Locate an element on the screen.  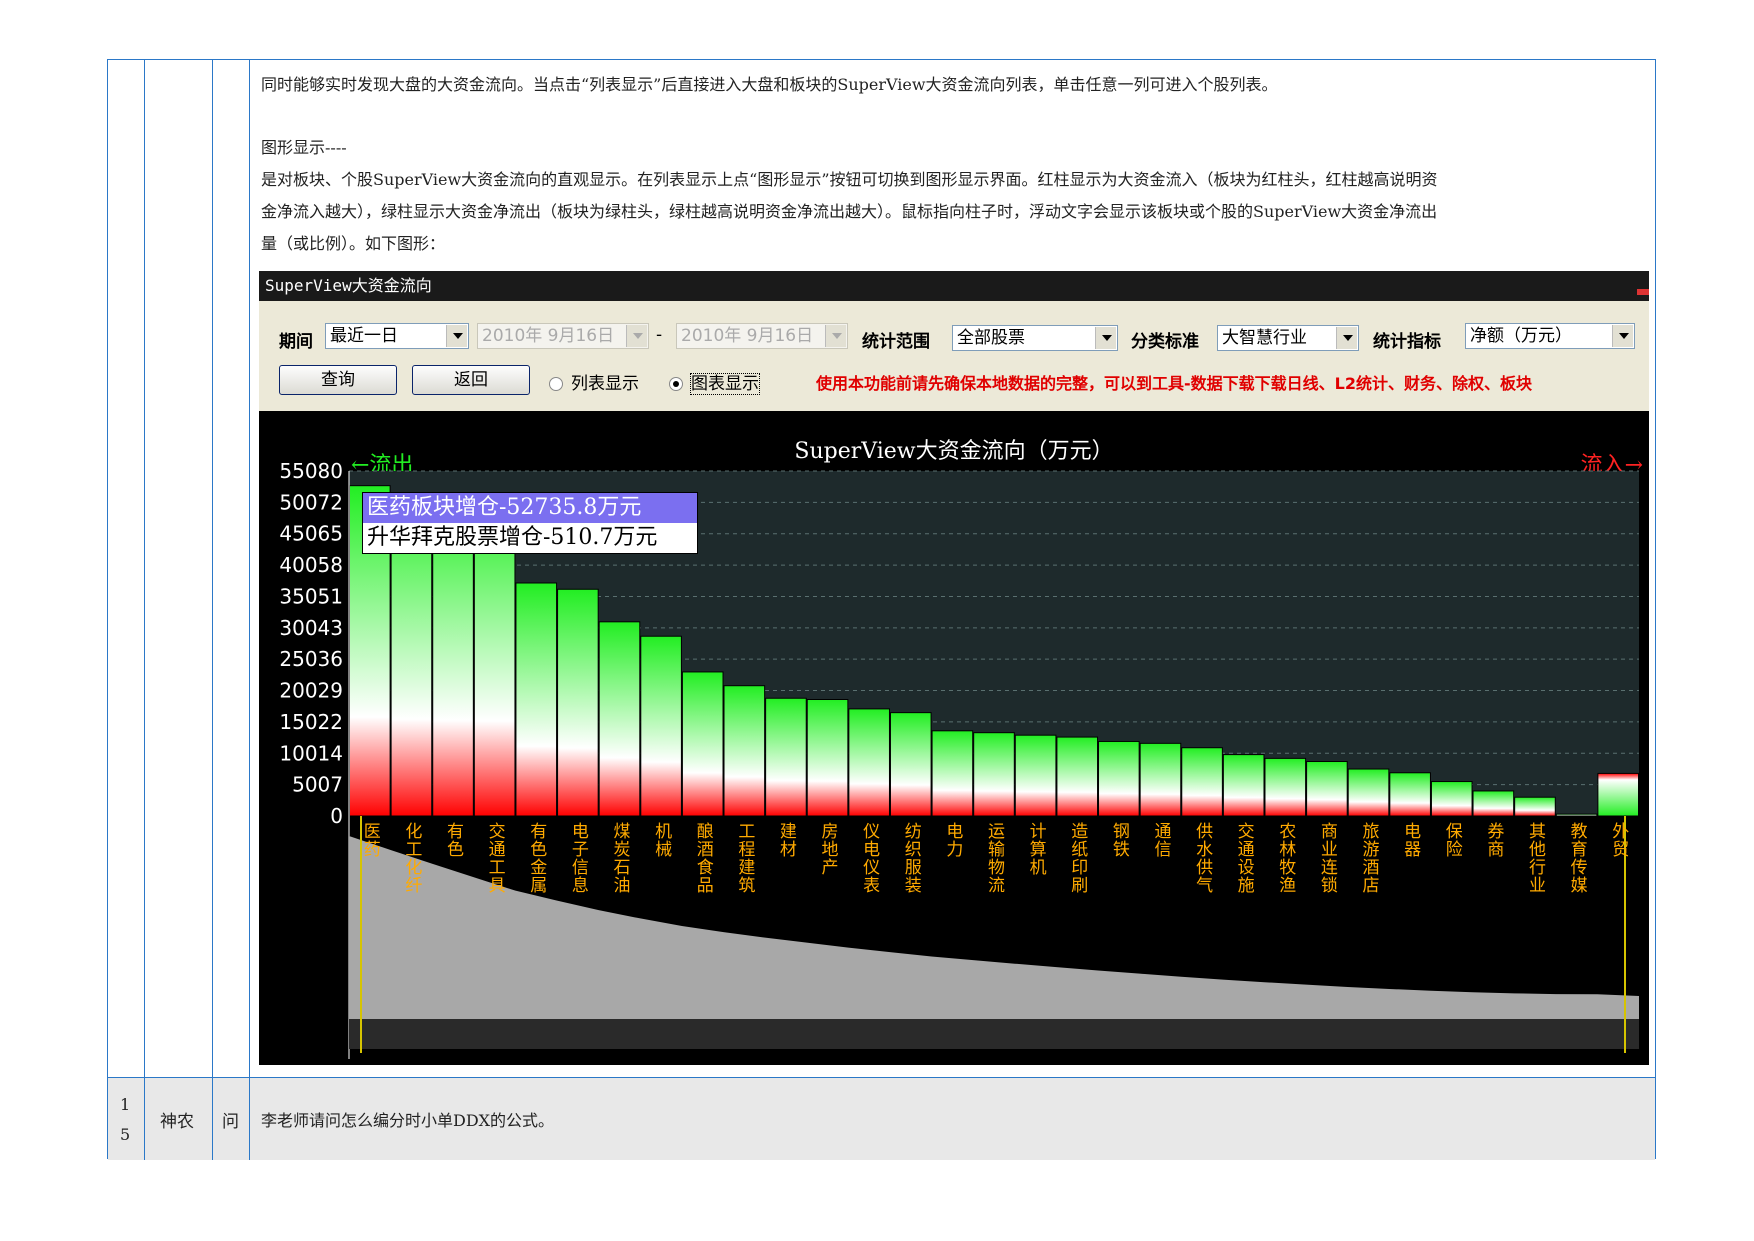
x-tick-label: 外贸 is located at coordinates (1618, 840).